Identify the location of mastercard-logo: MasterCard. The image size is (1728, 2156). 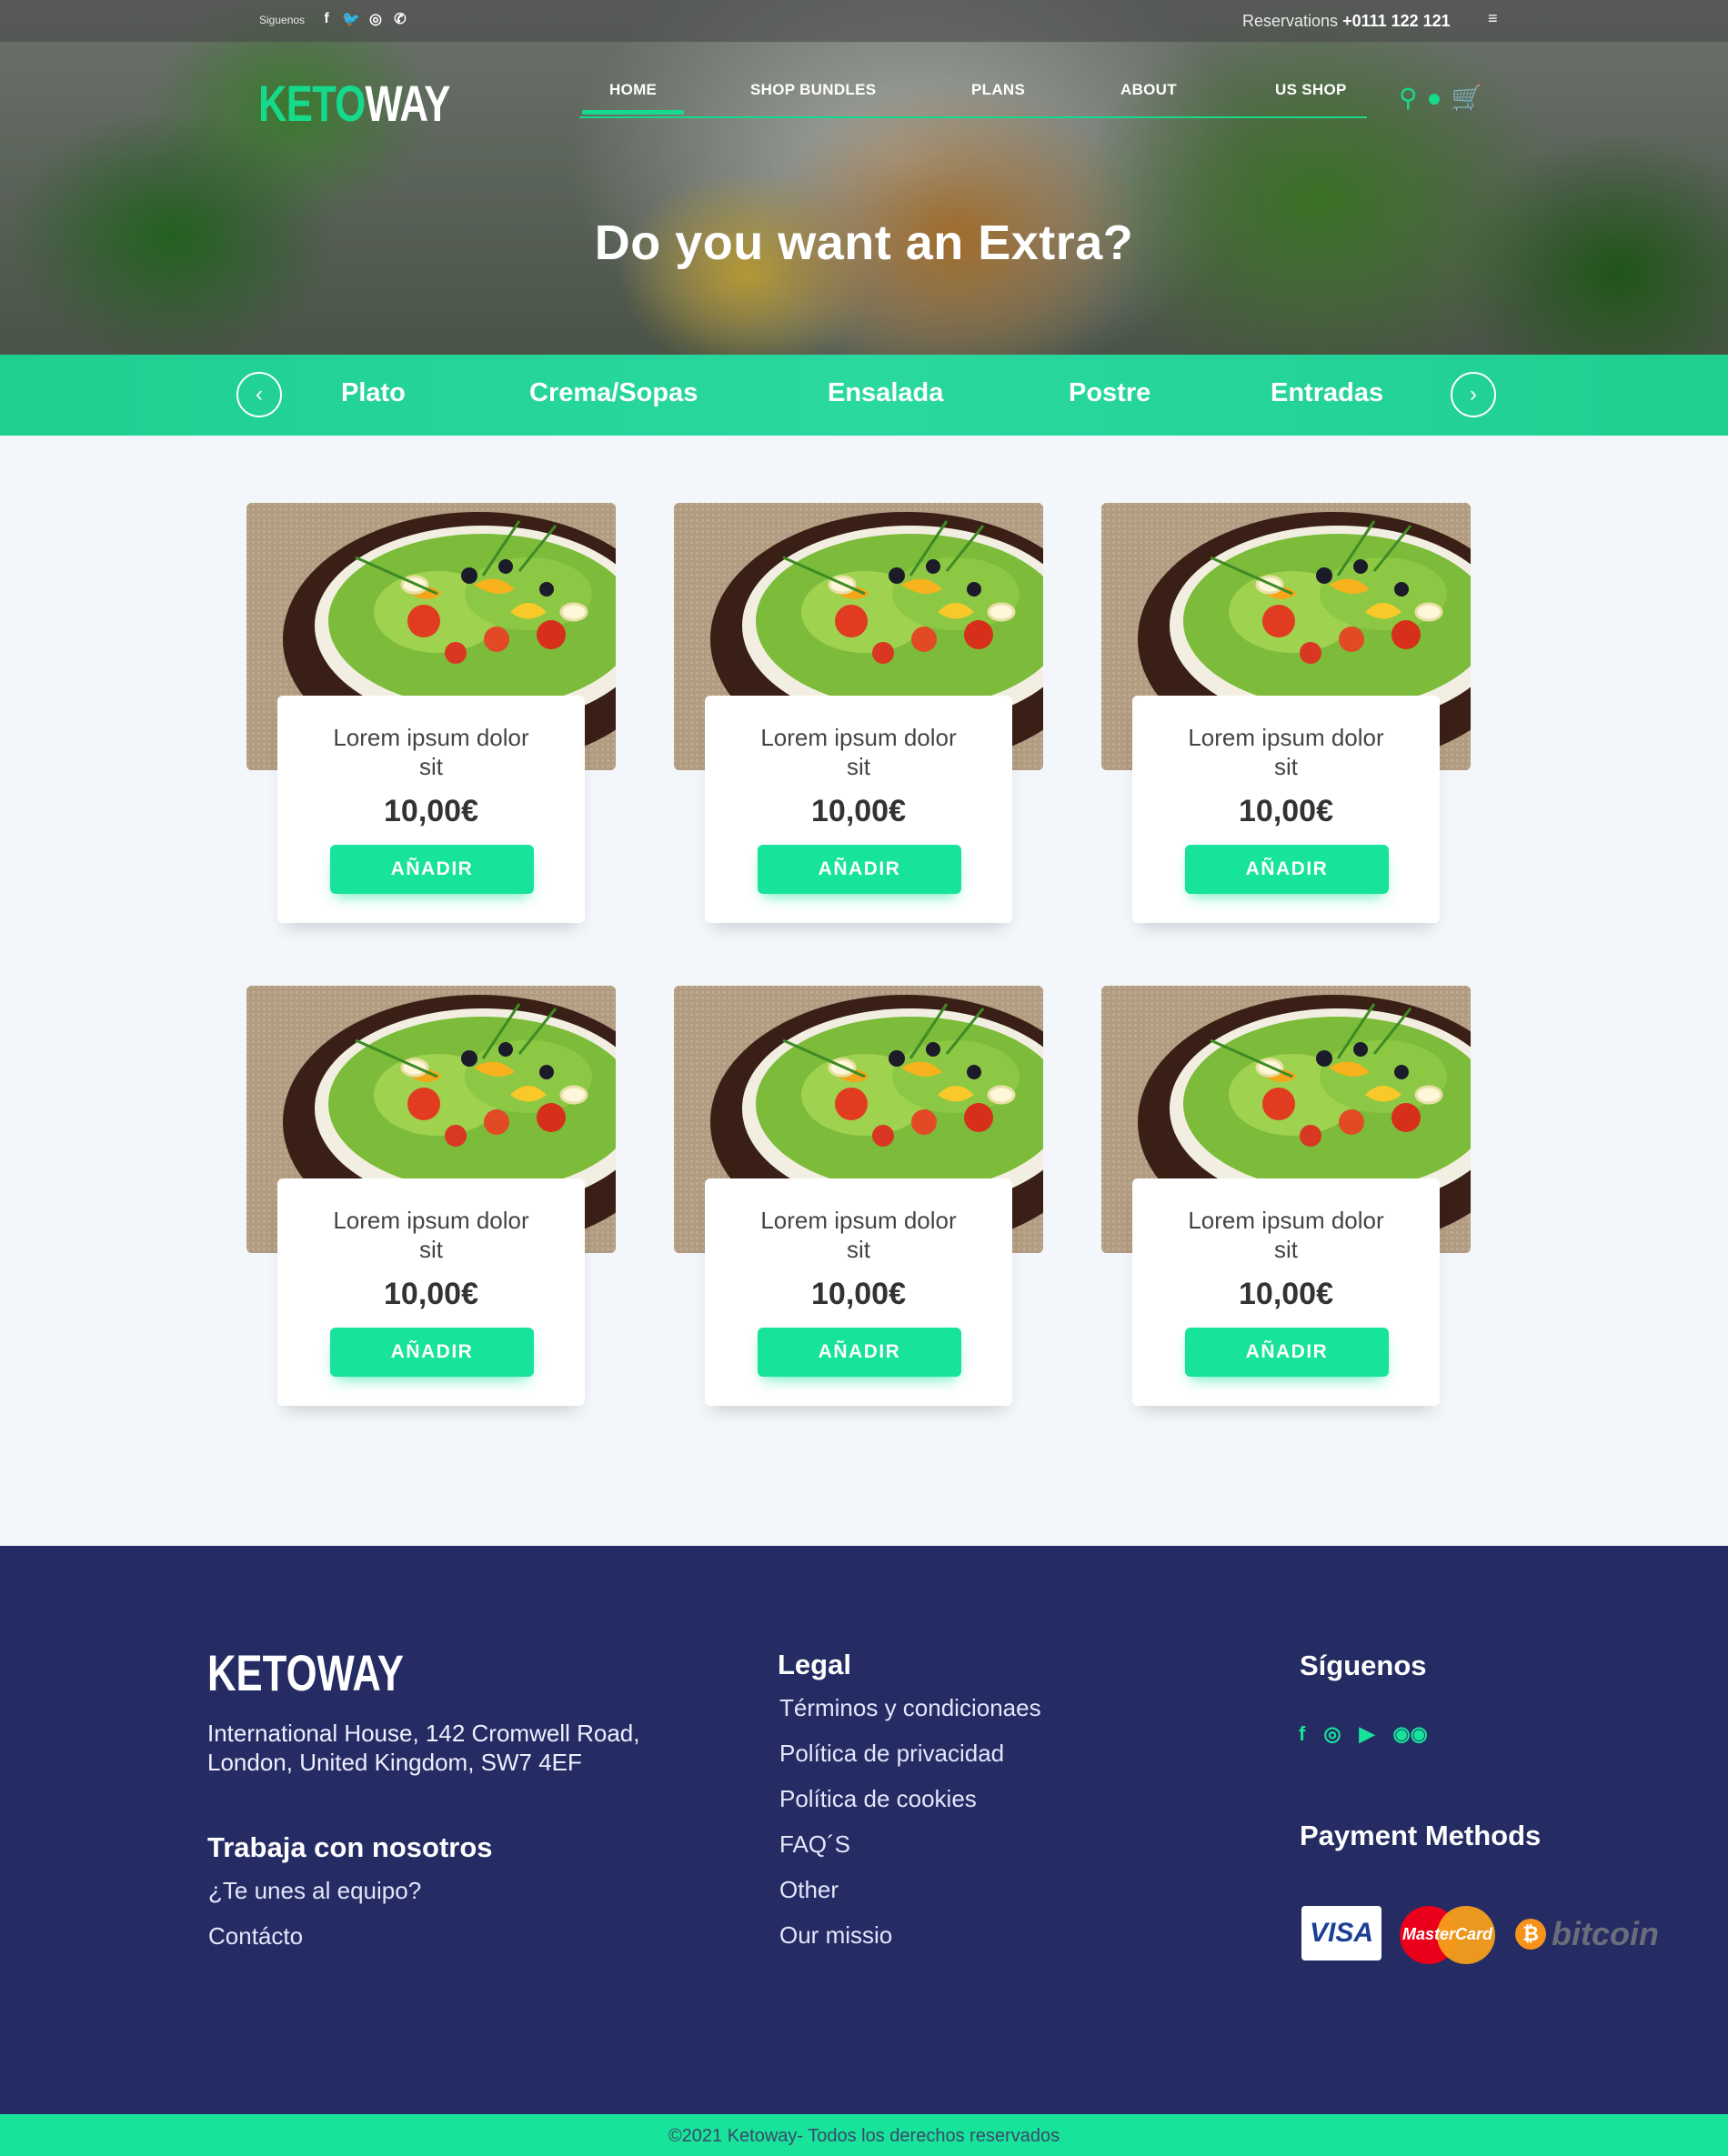
(1447, 1935).